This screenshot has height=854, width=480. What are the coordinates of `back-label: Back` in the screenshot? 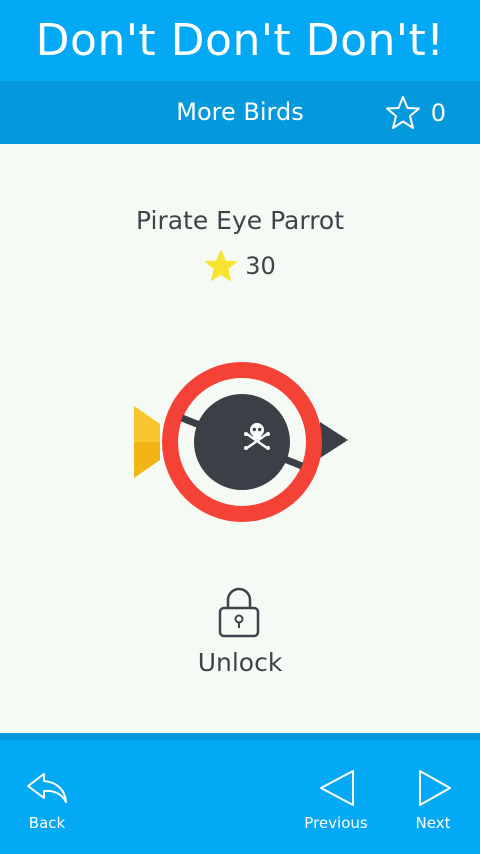 It's located at (47, 823).